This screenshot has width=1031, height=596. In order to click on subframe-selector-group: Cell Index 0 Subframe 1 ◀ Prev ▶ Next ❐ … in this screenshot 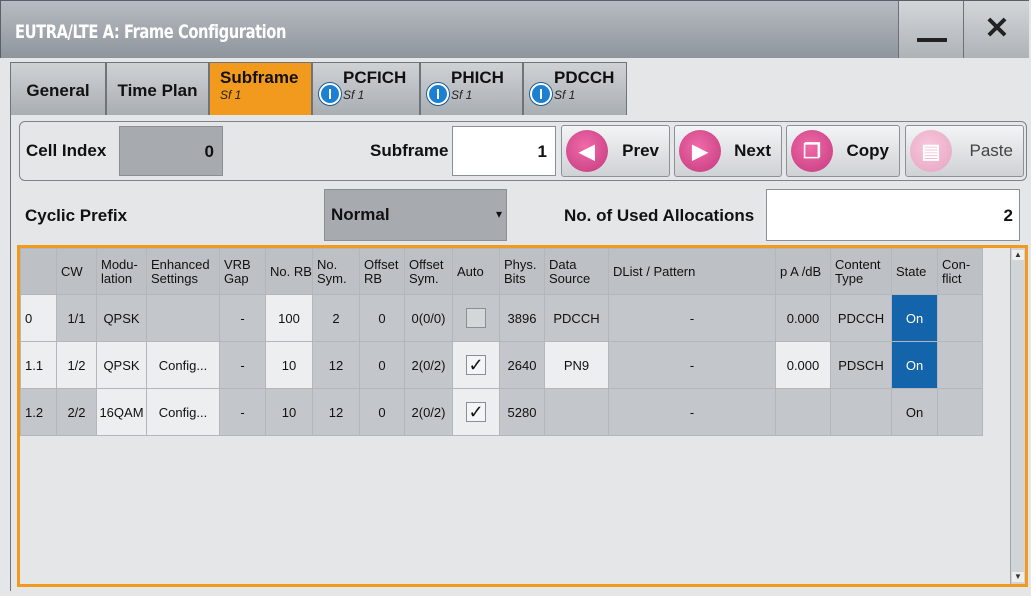, I will do `click(523, 151)`.